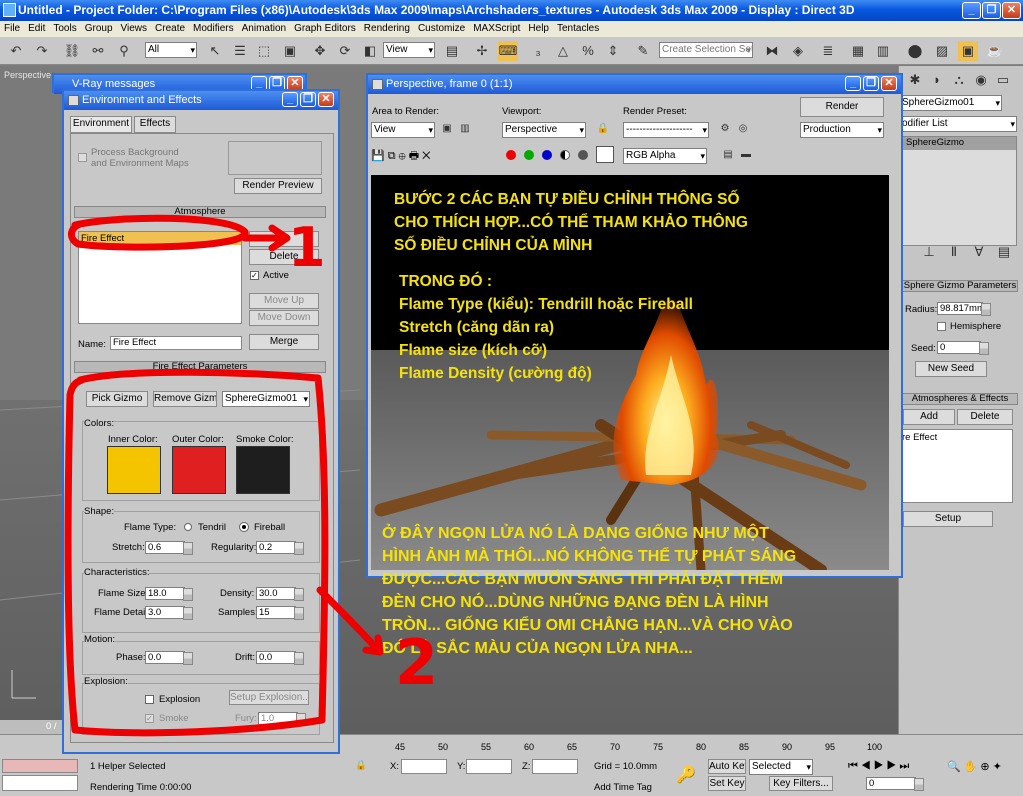 The width and height of the screenshot is (1023, 796). What do you see at coordinates (263, 470) in the screenshot?
I see `smoke-color-swatch` at bounding box center [263, 470].